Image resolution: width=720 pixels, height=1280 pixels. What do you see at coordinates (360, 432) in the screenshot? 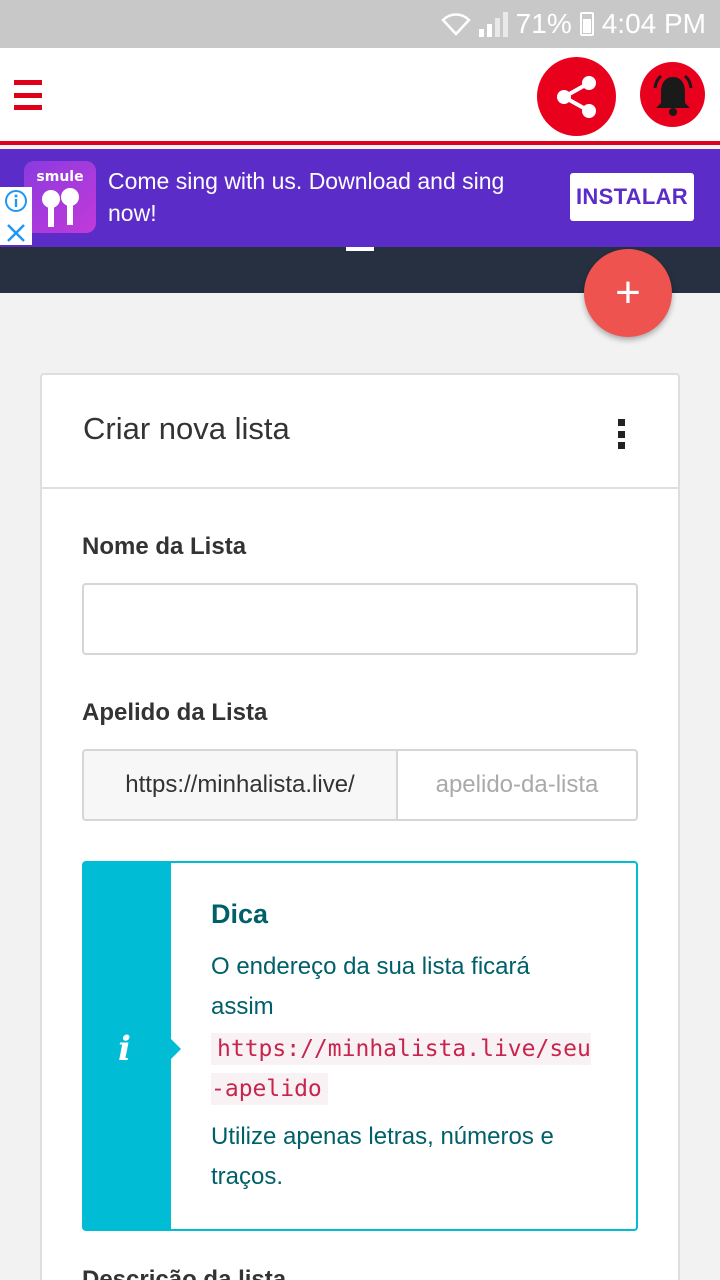
I see `card-header: Criar nova lista` at bounding box center [360, 432].